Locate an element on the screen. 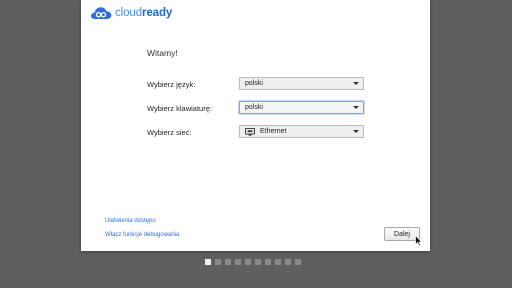 The image size is (512, 288). cloud-logo-icon is located at coordinates (101, 13).